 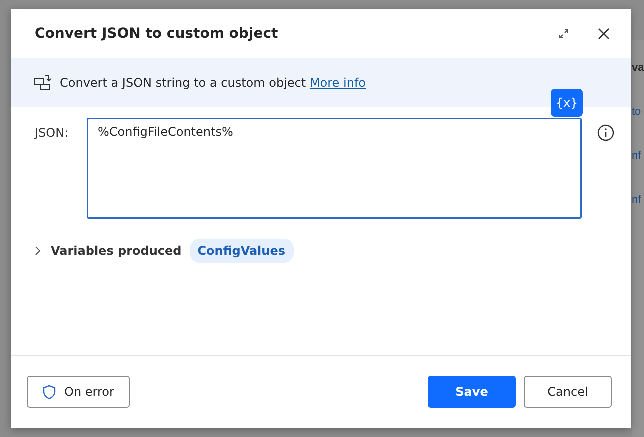 I want to click on variable-chip: ConfigValues, so click(x=242, y=251).